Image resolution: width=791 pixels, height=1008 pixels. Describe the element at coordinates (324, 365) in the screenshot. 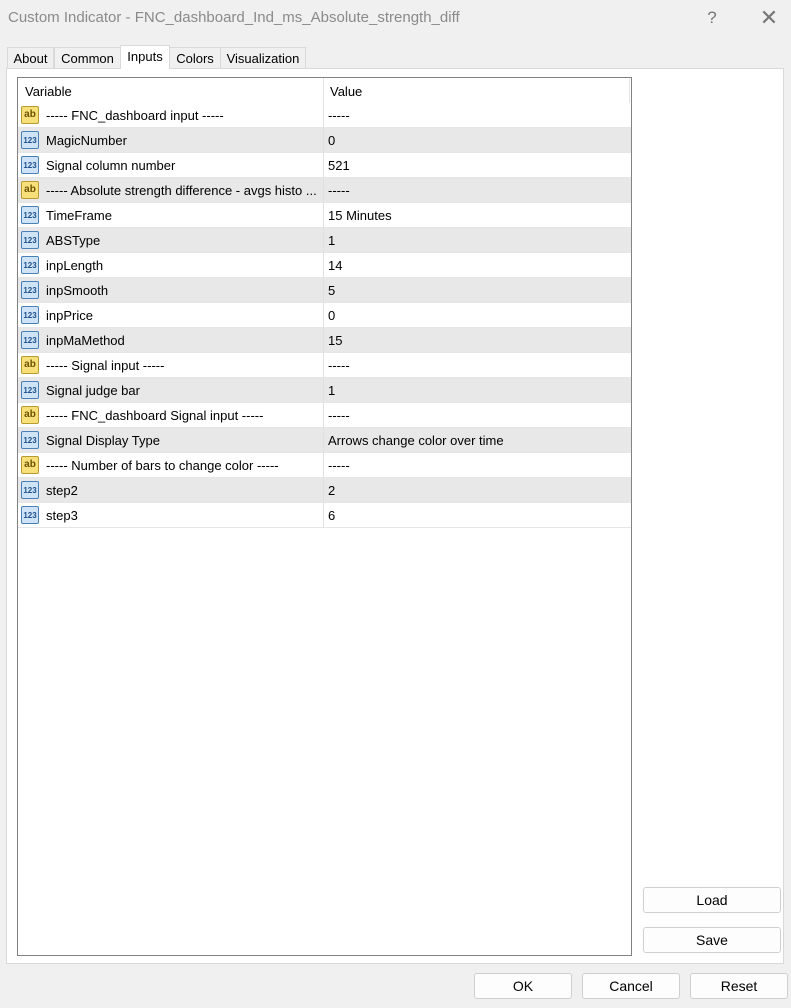

I see `table-row: ab ----- Signal input ----- -----` at that location.